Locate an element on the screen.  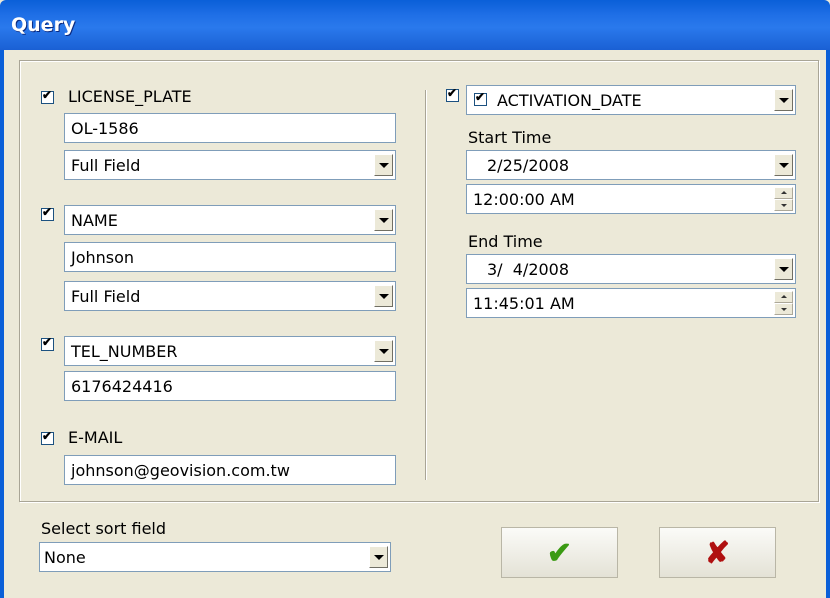
column-separator is located at coordinates (425, 285).